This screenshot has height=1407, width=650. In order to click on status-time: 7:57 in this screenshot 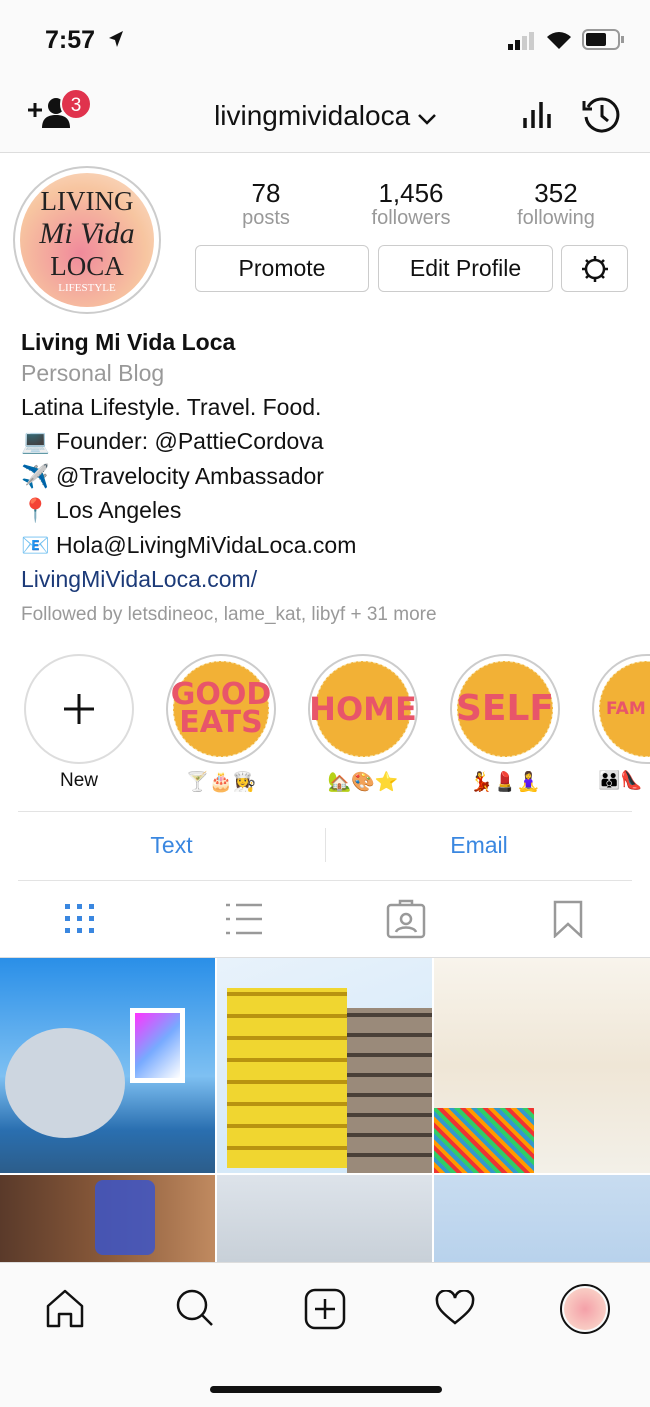, I will do `click(70, 40)`.